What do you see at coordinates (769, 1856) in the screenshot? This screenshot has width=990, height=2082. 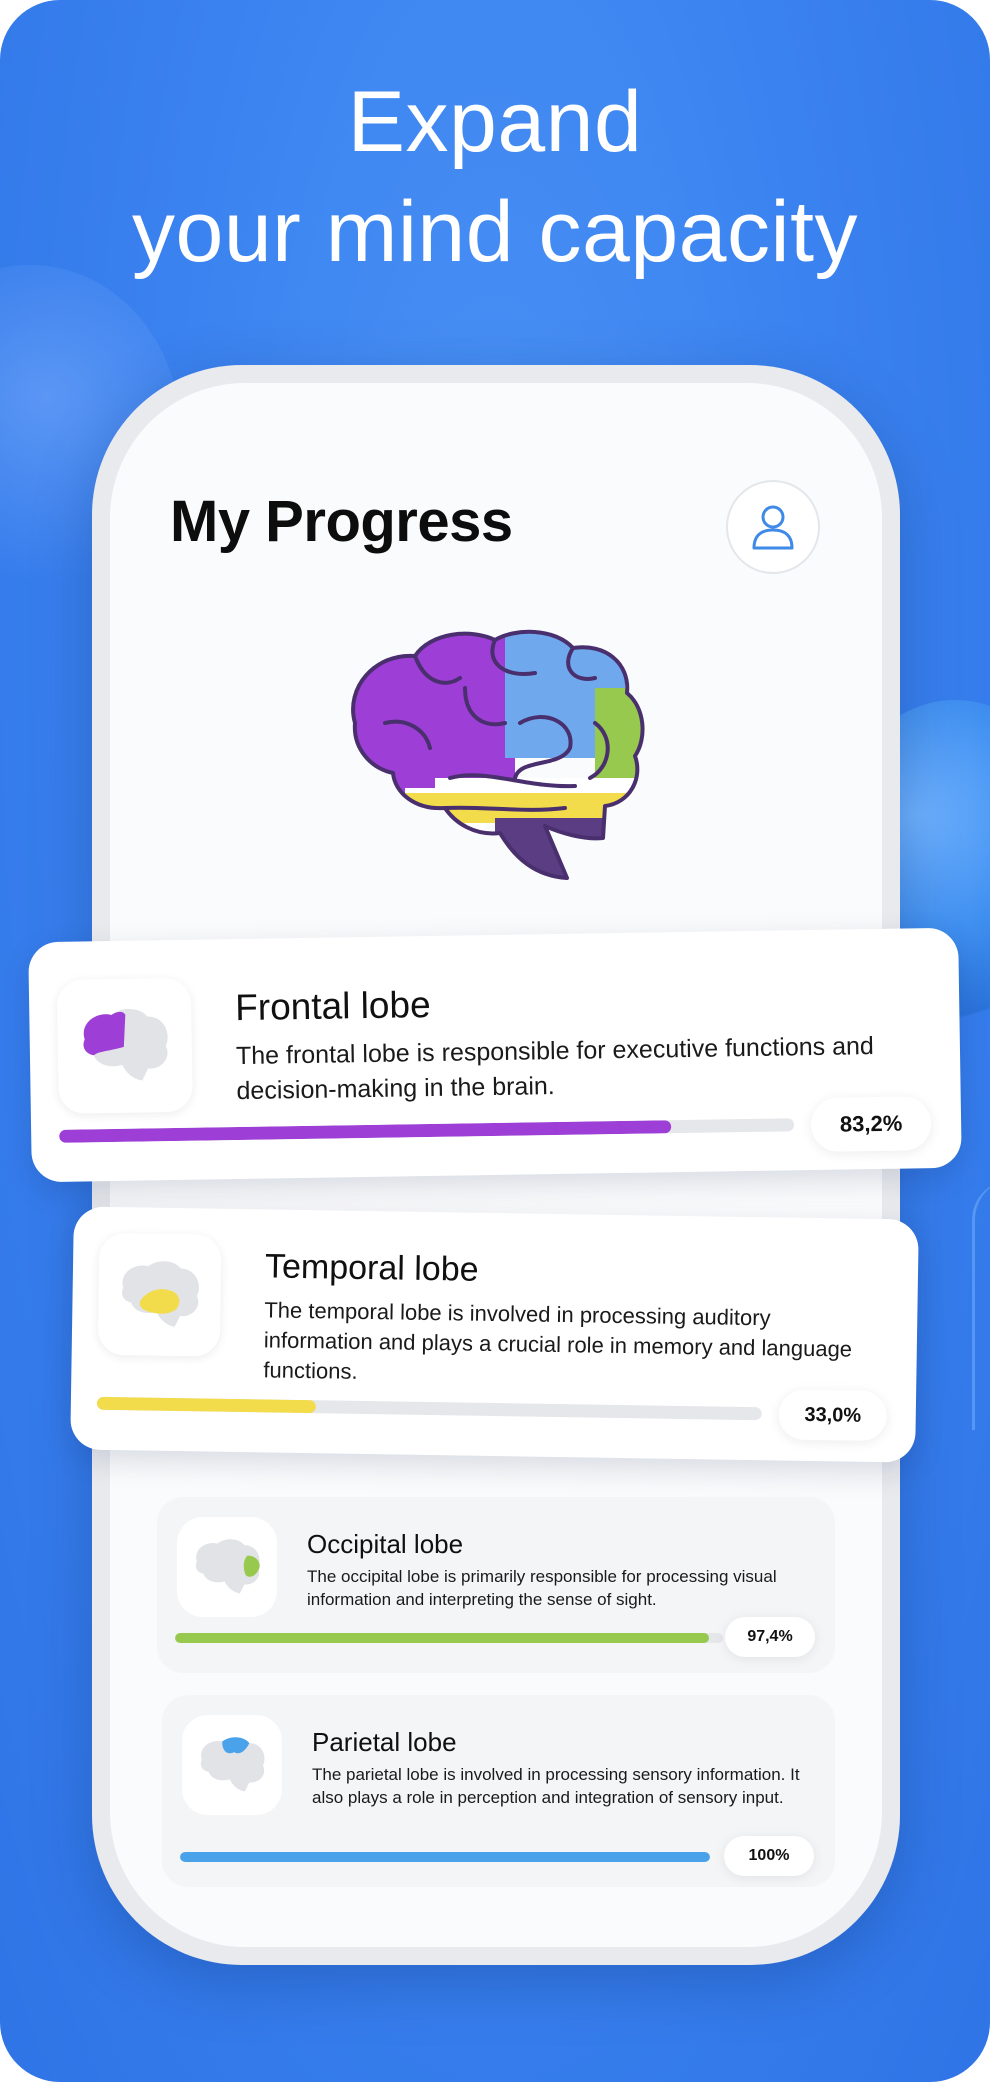 I see `progress-percent: 100%` at bounding box center [769, 1856].